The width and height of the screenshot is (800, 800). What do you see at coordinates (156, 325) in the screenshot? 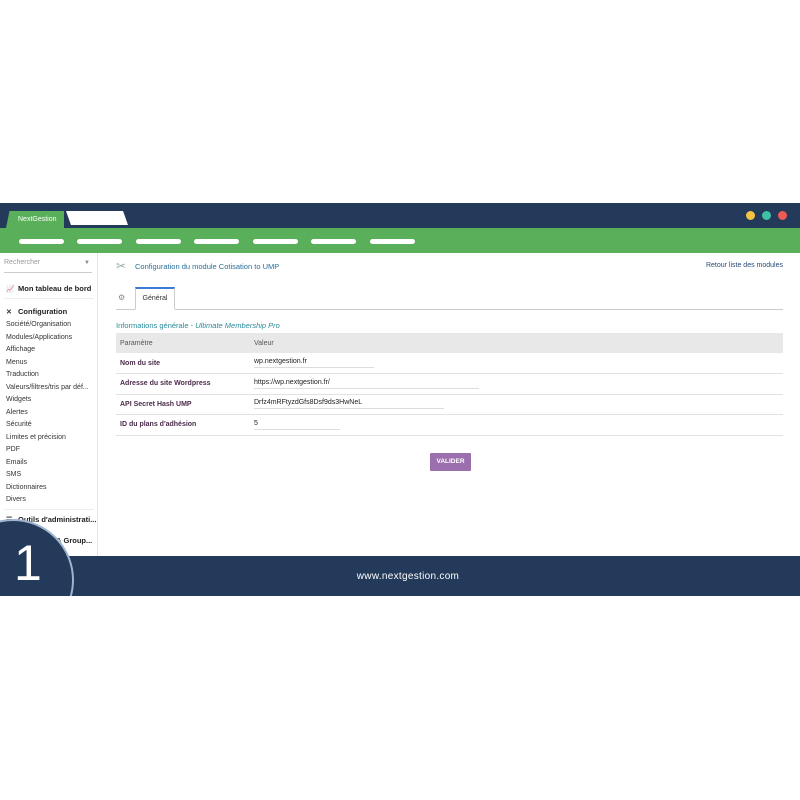
I see `section-title-text: Informations générale -` at bounding box center [156, 325].